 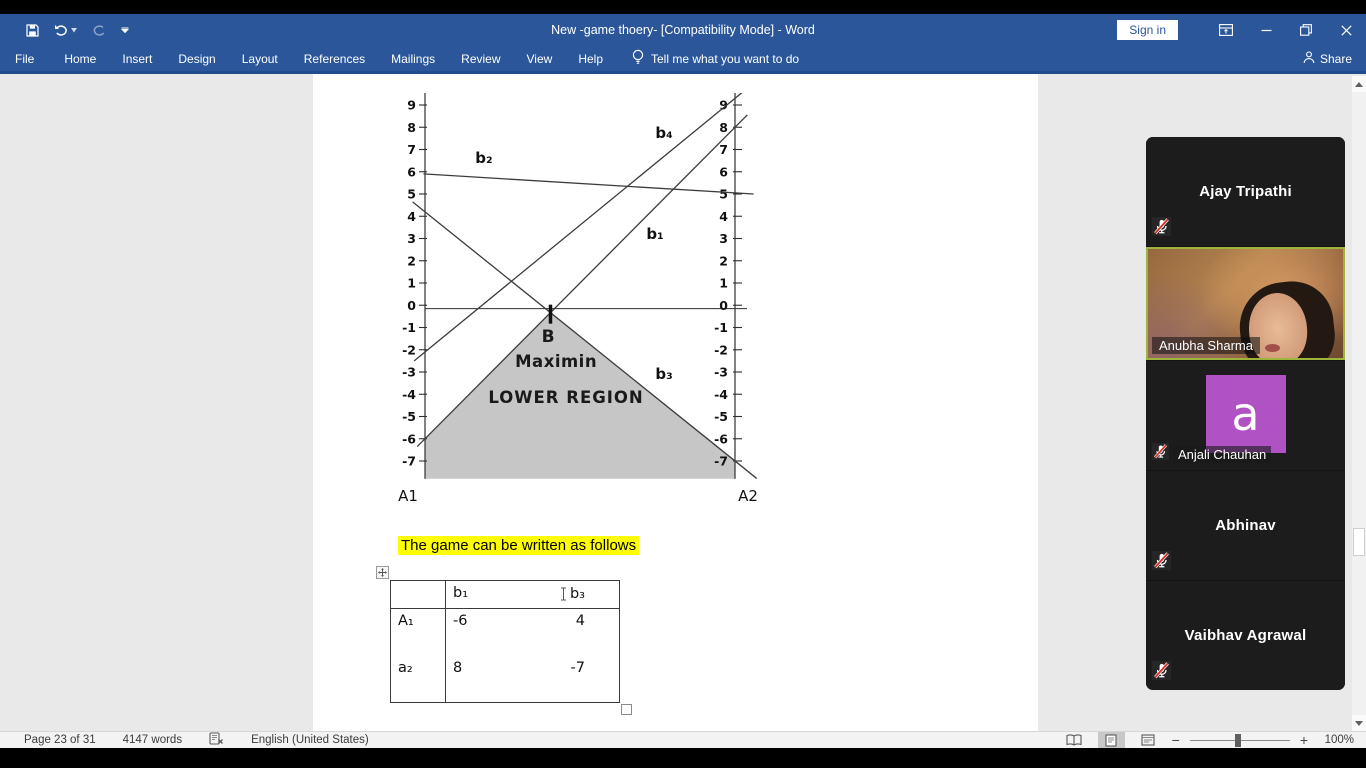 I want to click on svg-text: -6, so click(x=721, y=438).